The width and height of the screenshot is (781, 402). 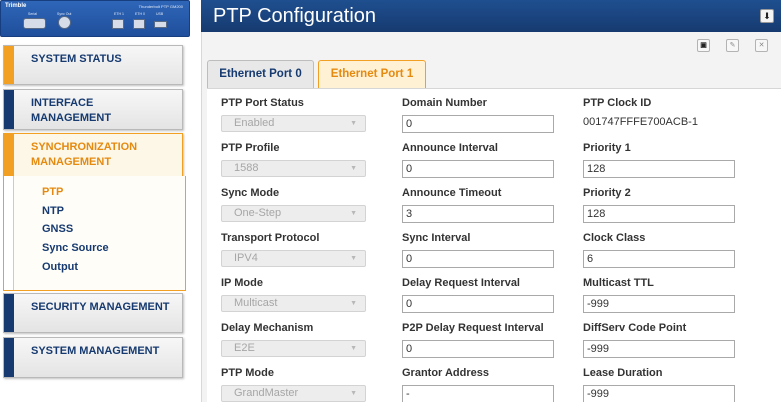 What do you see at coordinates (71, 110) in the screenshot?
I see `nav-label: INTERFACE MANAGEMENT` at bounding box center [71, 110].